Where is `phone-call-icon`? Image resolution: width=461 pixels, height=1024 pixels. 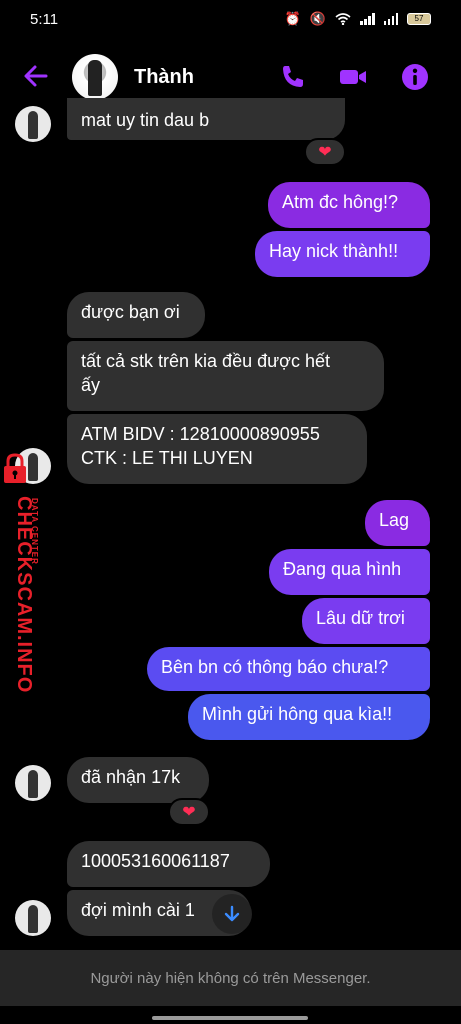 phone-call-icon is located at coordinates (293, 77).